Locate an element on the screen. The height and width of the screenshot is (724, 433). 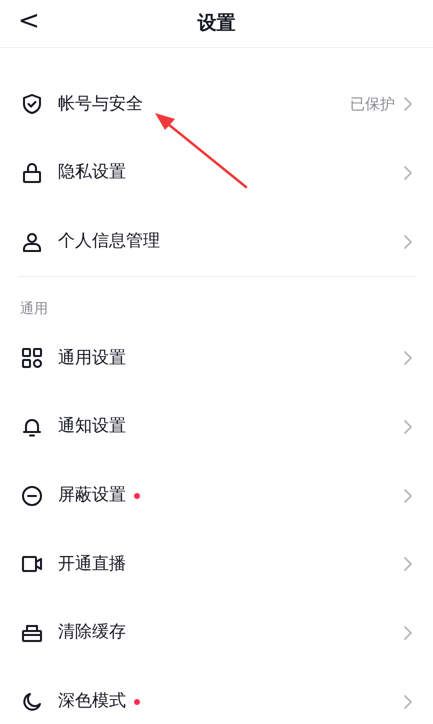
settings-row: 屏蔽设置 is located at coordinates (216, 495).